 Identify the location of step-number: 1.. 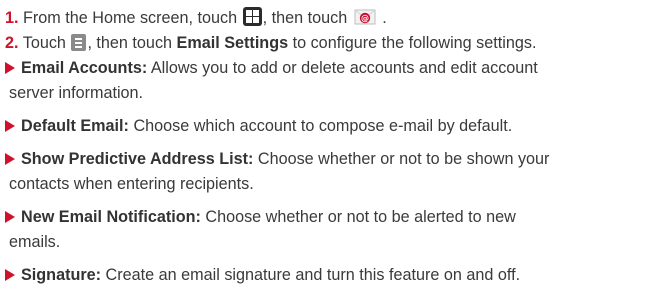
(12, 18).